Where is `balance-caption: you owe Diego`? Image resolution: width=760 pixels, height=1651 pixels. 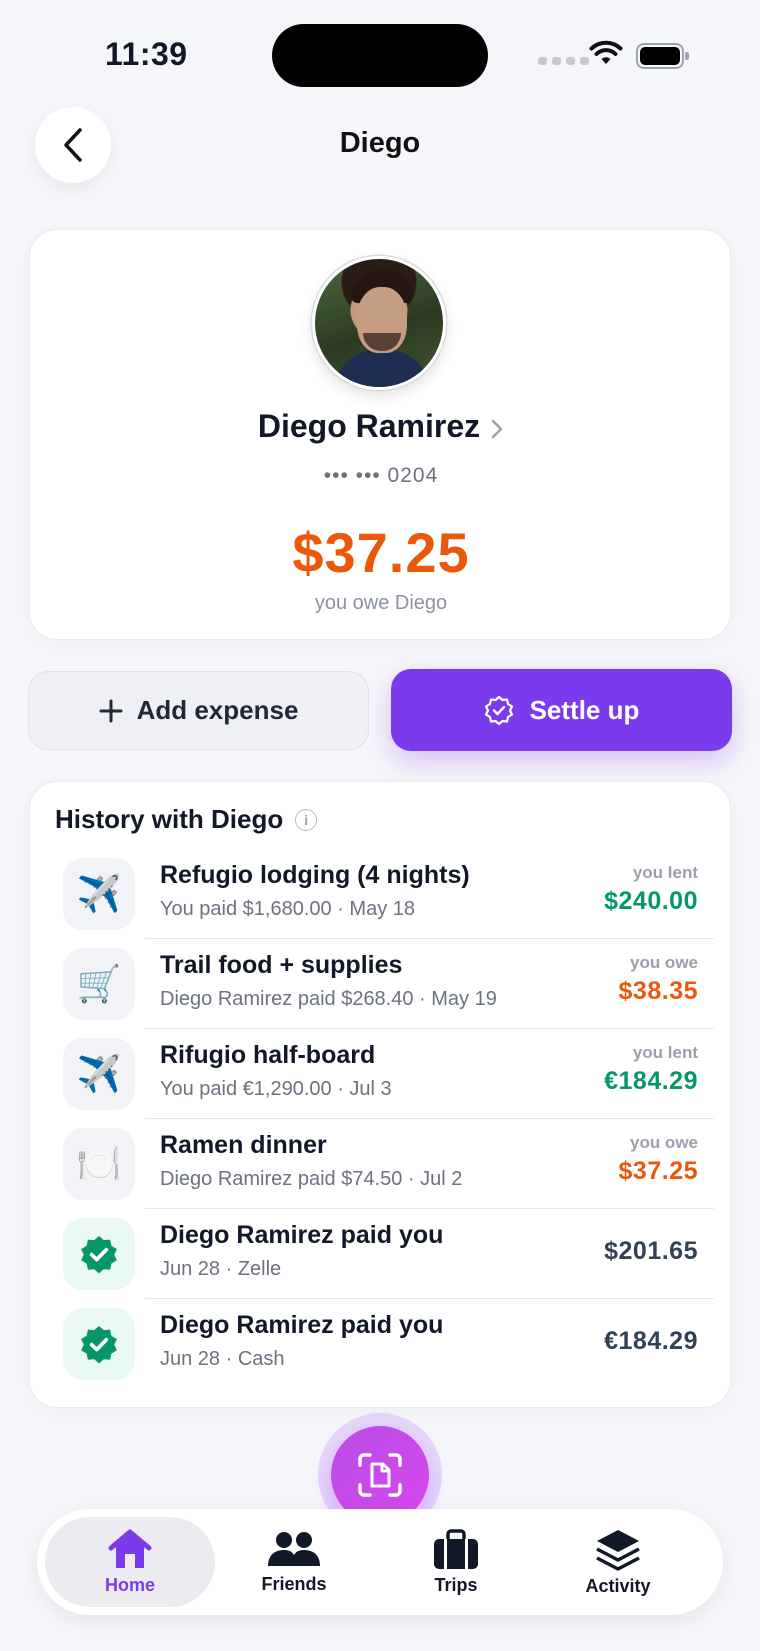
balance-caption: you owe Diego is located at coordinates (381, 603).